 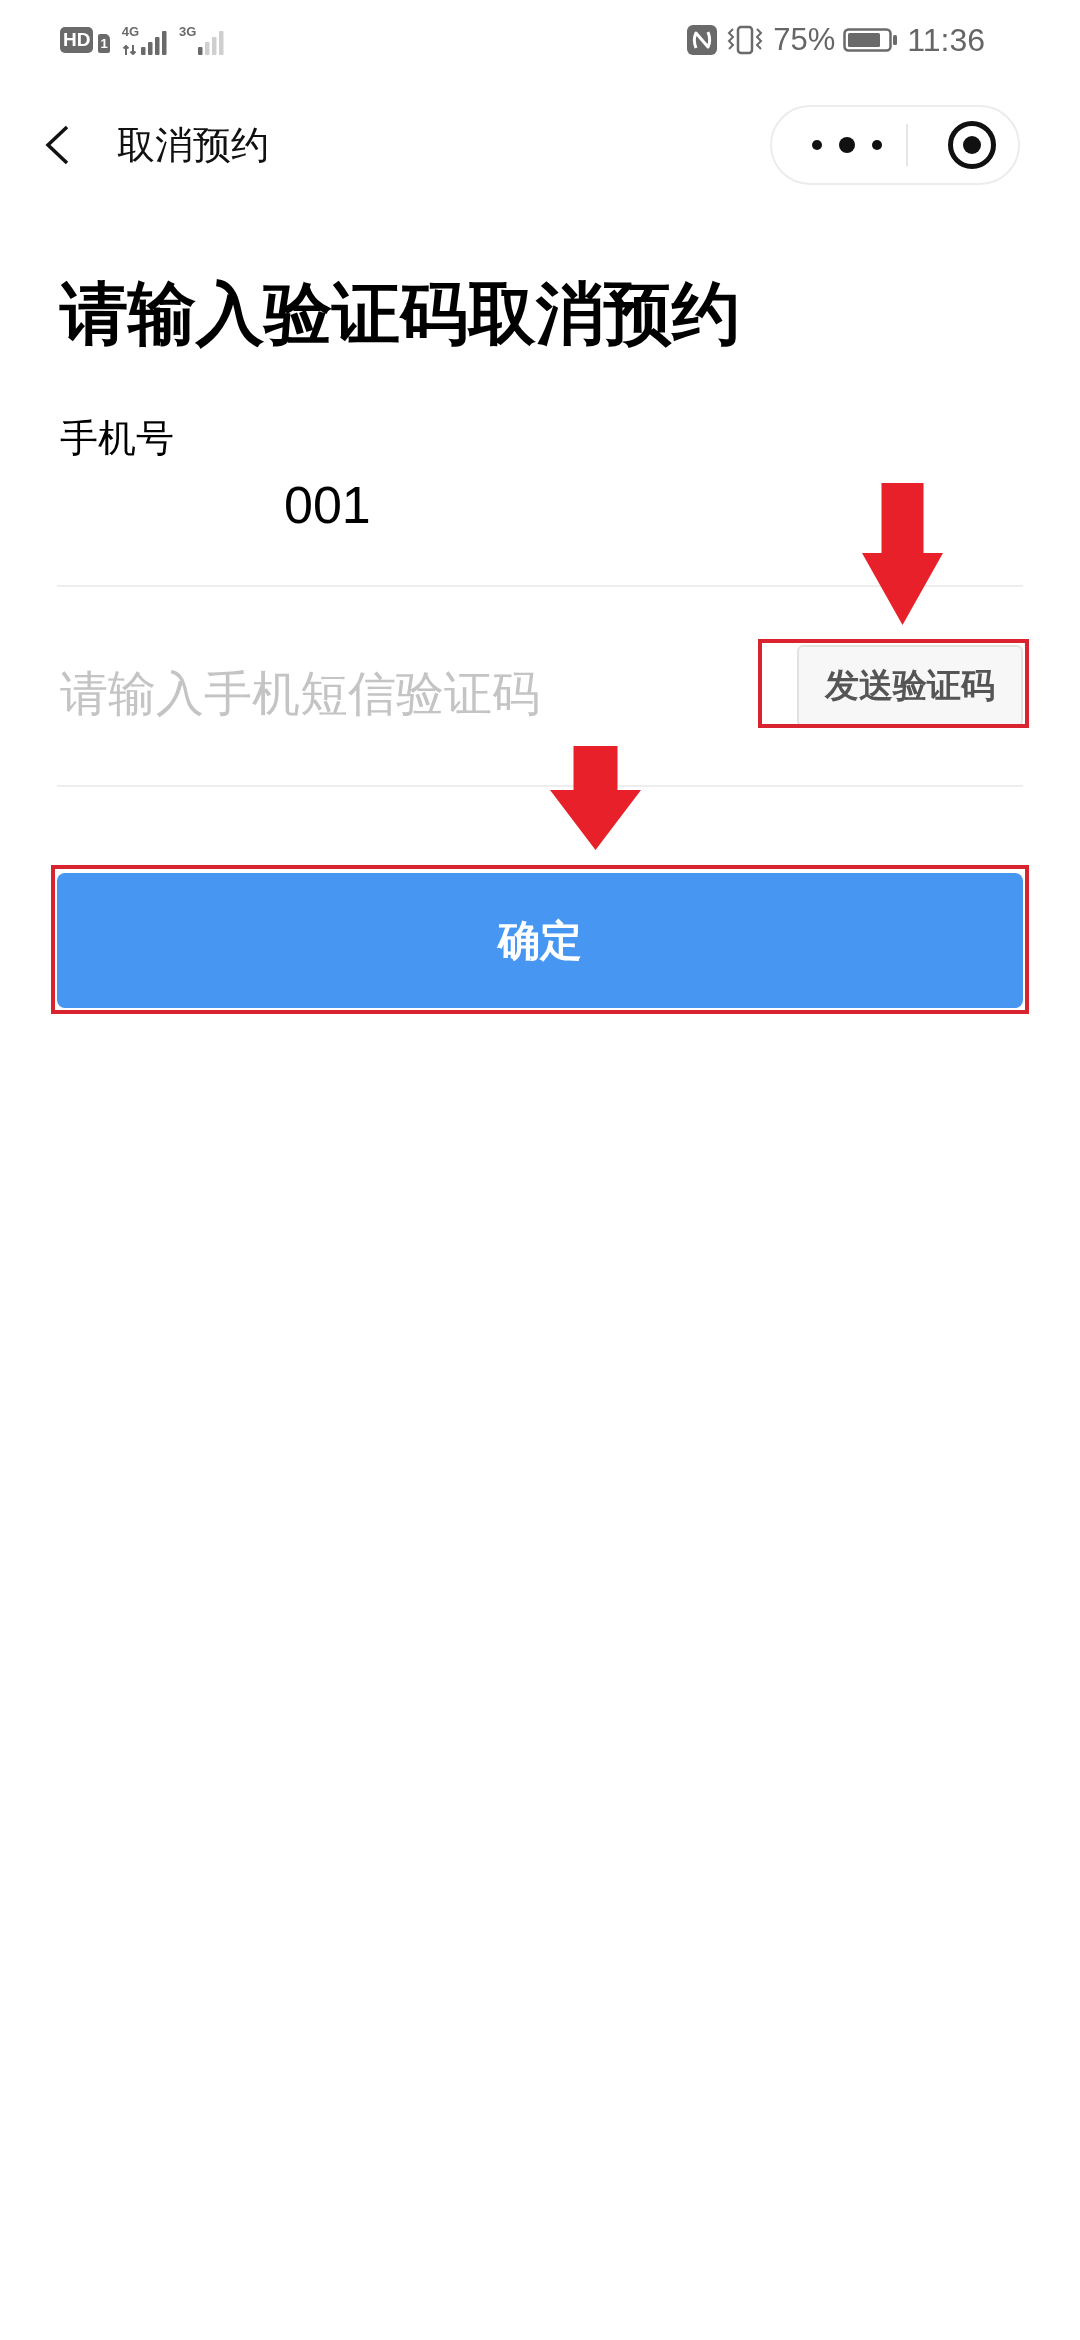 I want to click on page-heading: 请输入验证码取消预约, so click(x=400, y=314).